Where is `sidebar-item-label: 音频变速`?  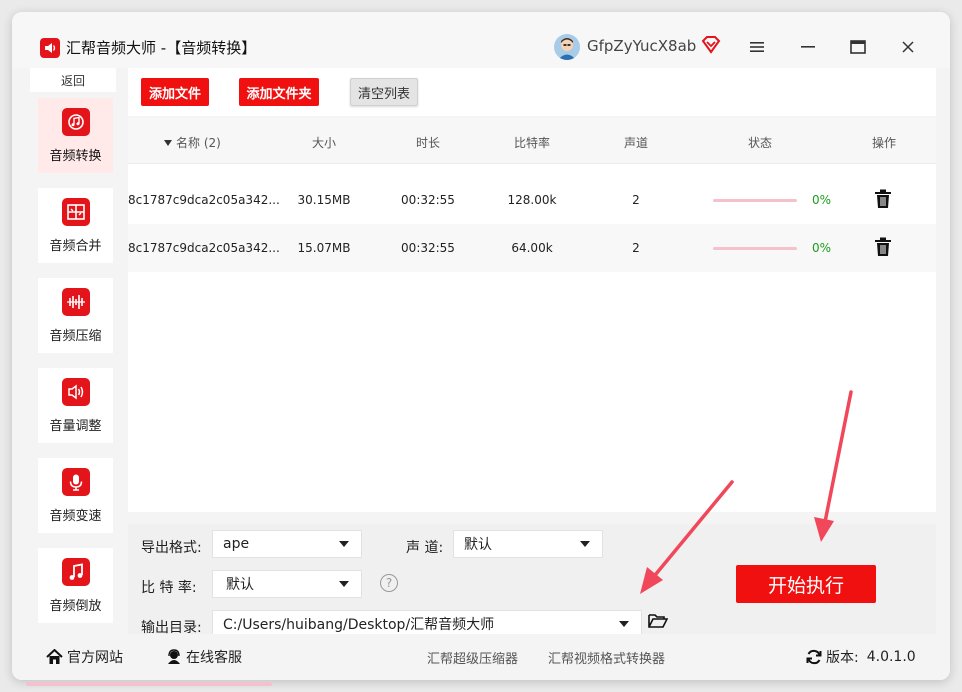
sidebar-item-label: 音频变速 is located at coordinates (75, 516).